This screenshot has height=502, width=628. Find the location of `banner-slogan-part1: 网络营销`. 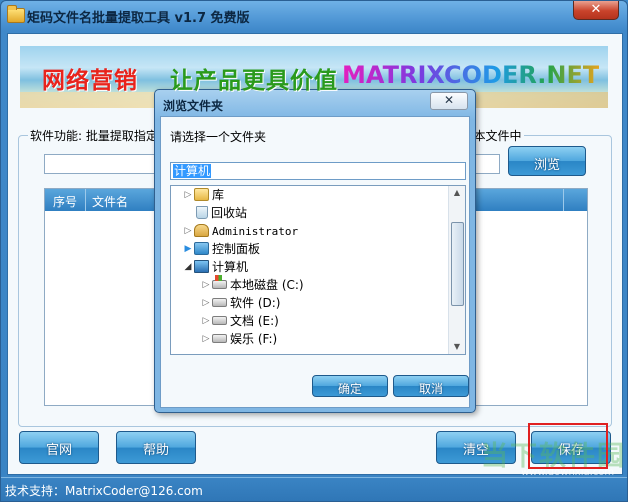

banner-slogan-part1: 网络营销 is located at coordinates (90, 81).